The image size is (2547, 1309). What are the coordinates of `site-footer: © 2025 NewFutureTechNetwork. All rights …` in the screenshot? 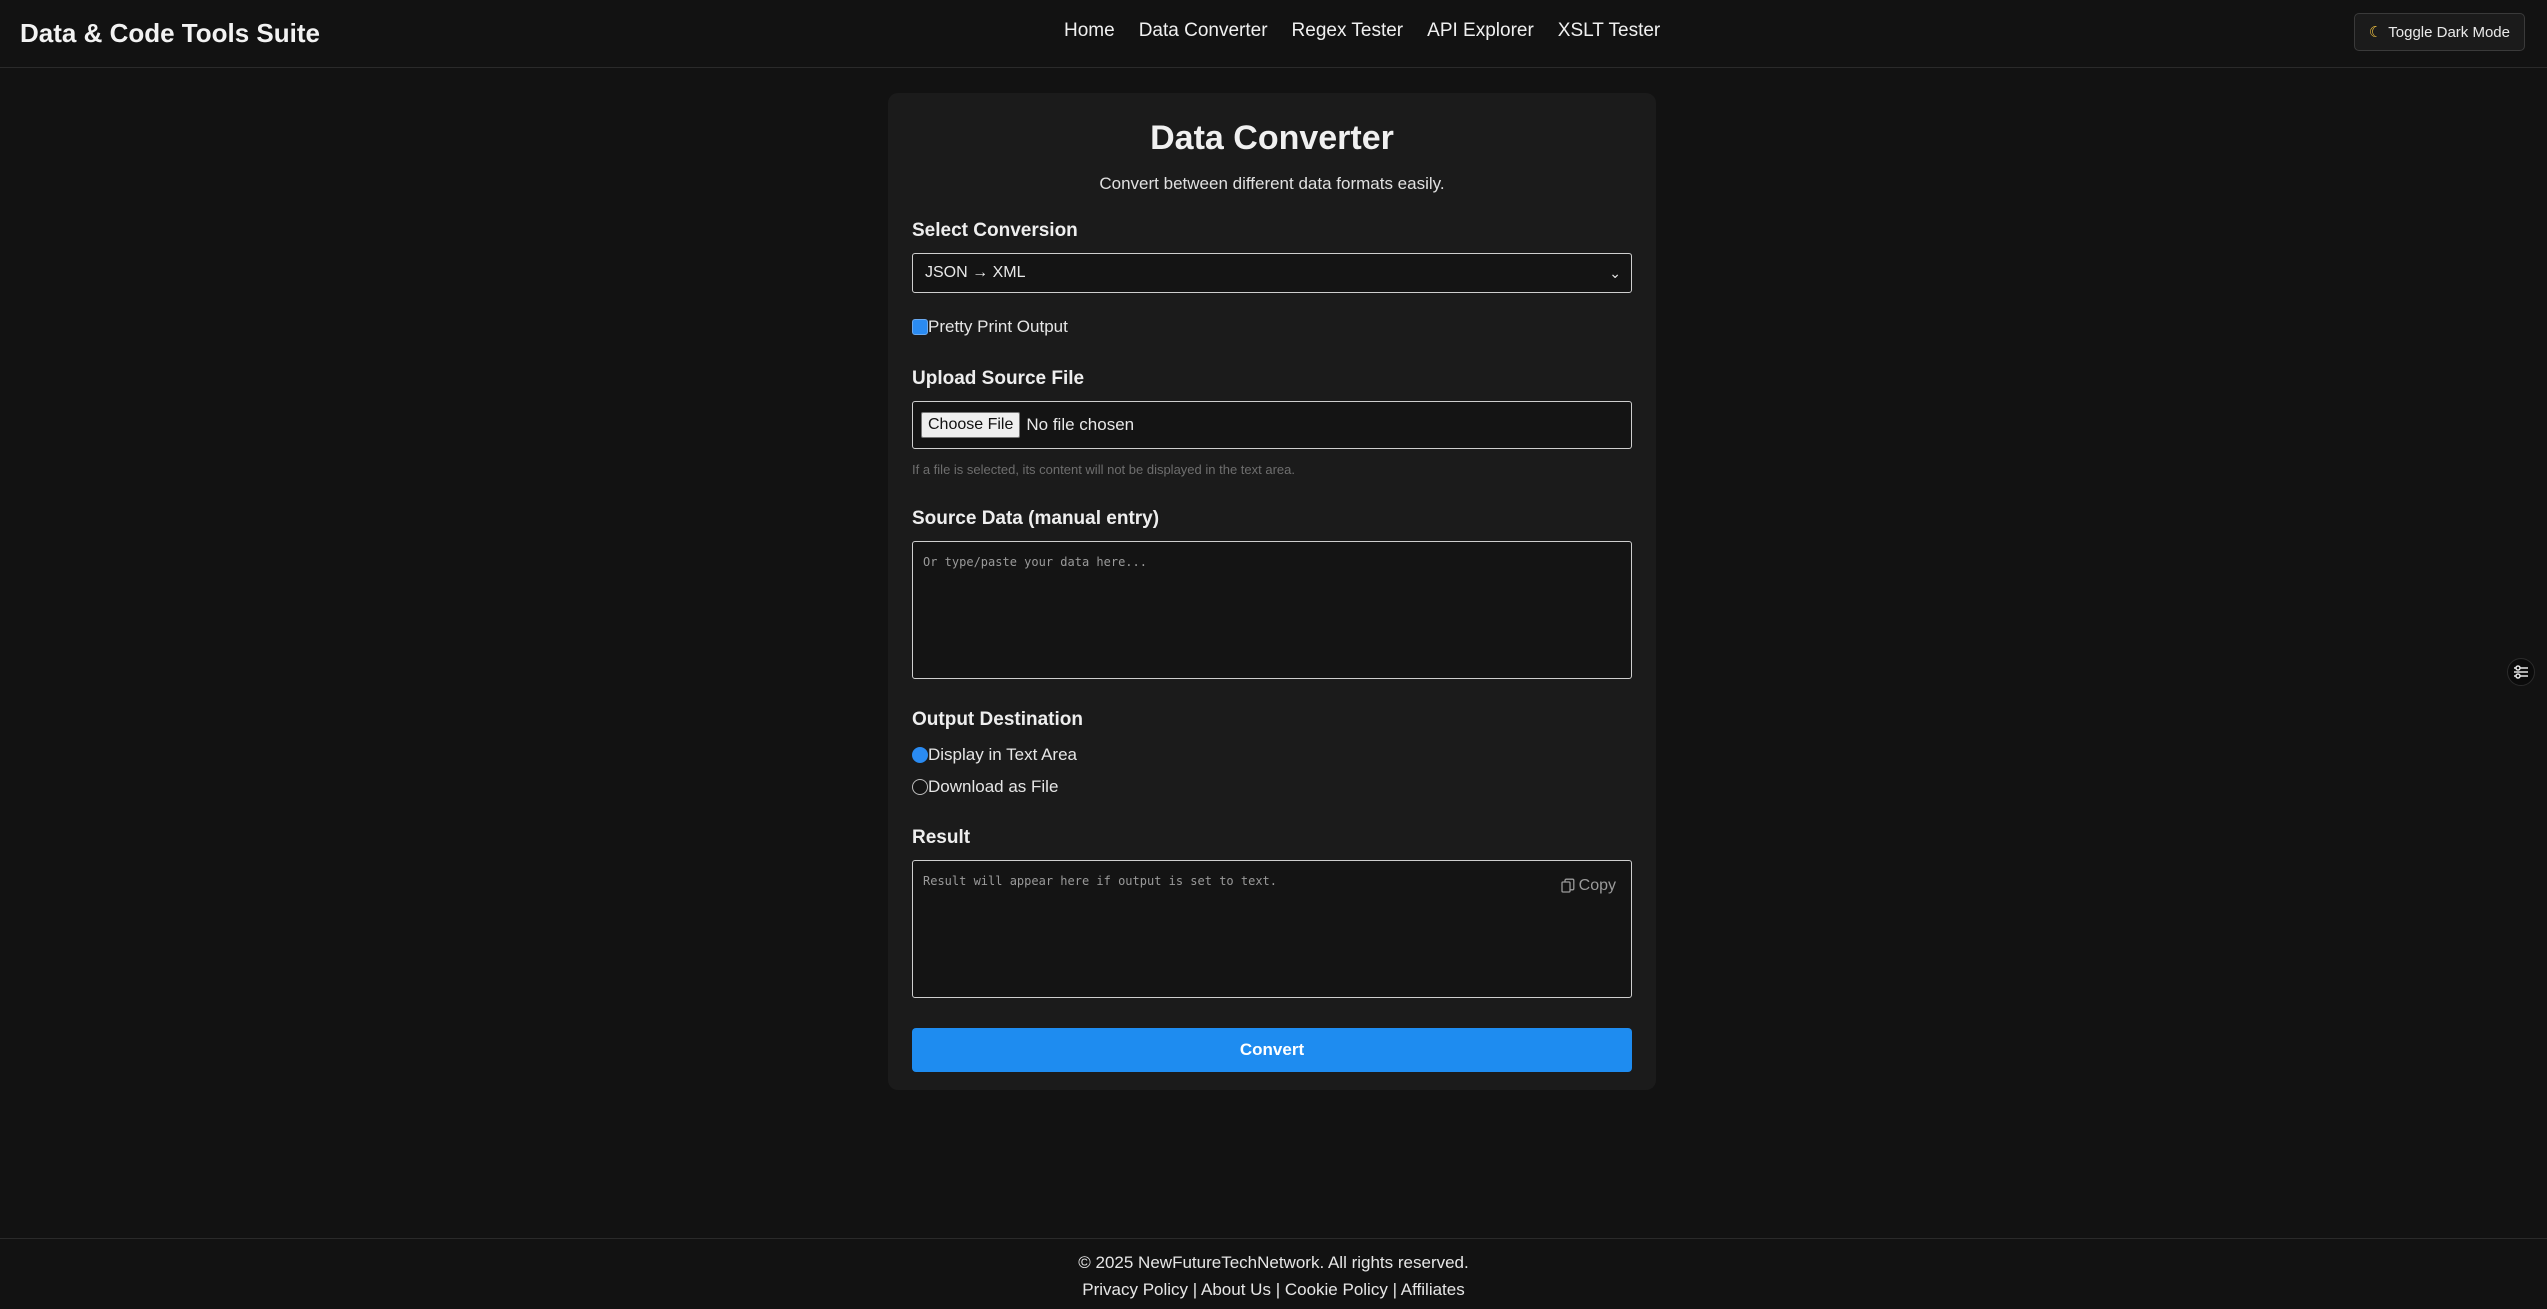 It's located at (1273, 1273).